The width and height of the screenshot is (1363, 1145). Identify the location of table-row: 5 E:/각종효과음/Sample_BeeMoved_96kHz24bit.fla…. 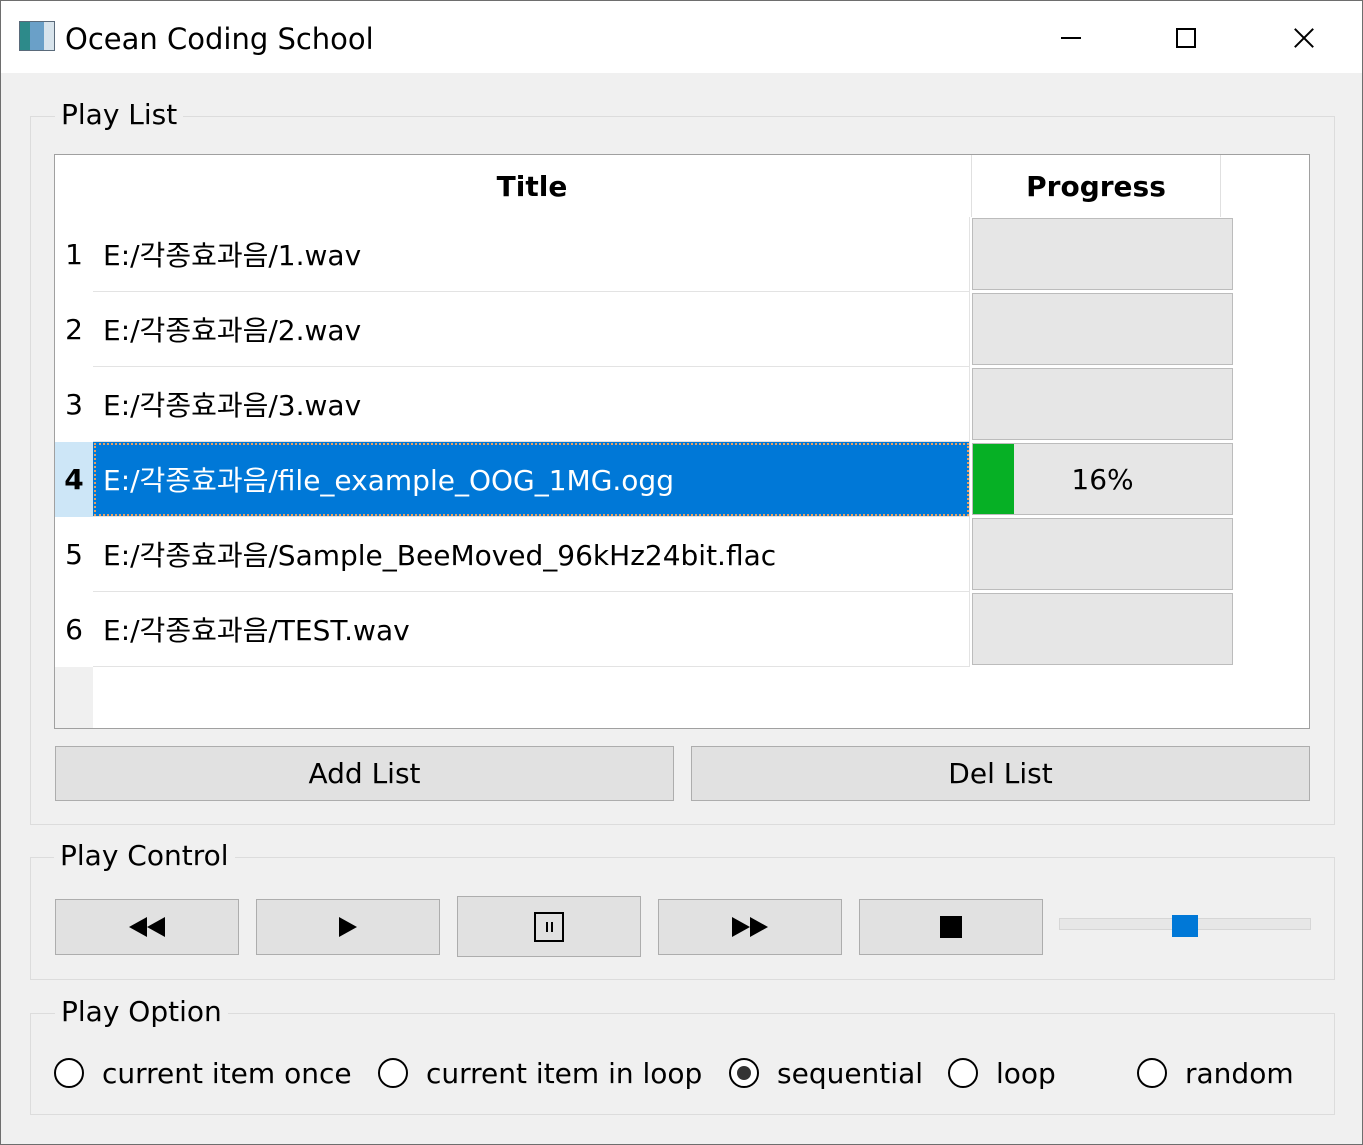
(663, 554).